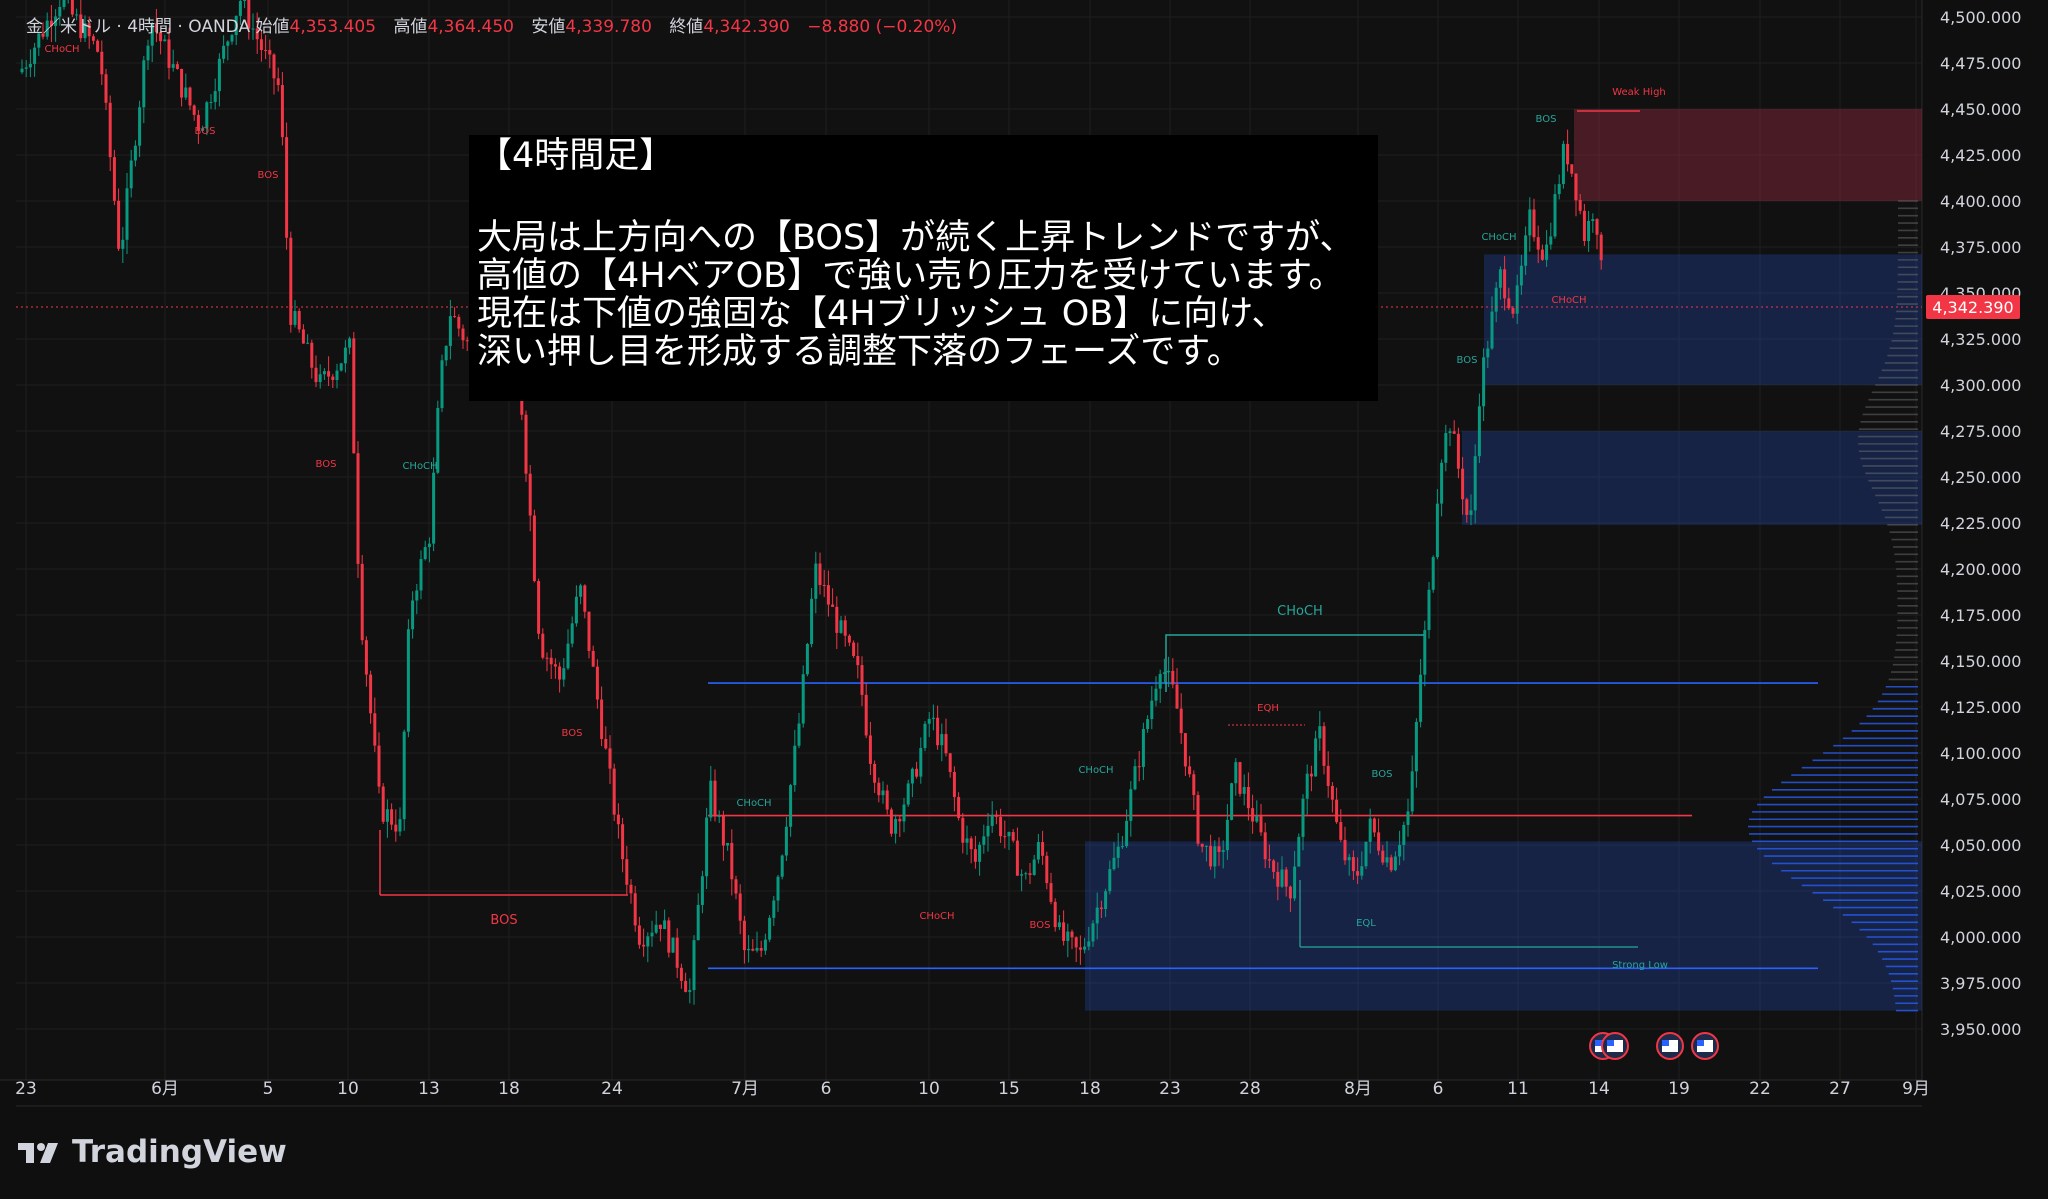  What do you see at coordinates (152, 1152) in the screenshot?
I see `tradingview-brand: TradingView` at bounding box center [152, 1152].